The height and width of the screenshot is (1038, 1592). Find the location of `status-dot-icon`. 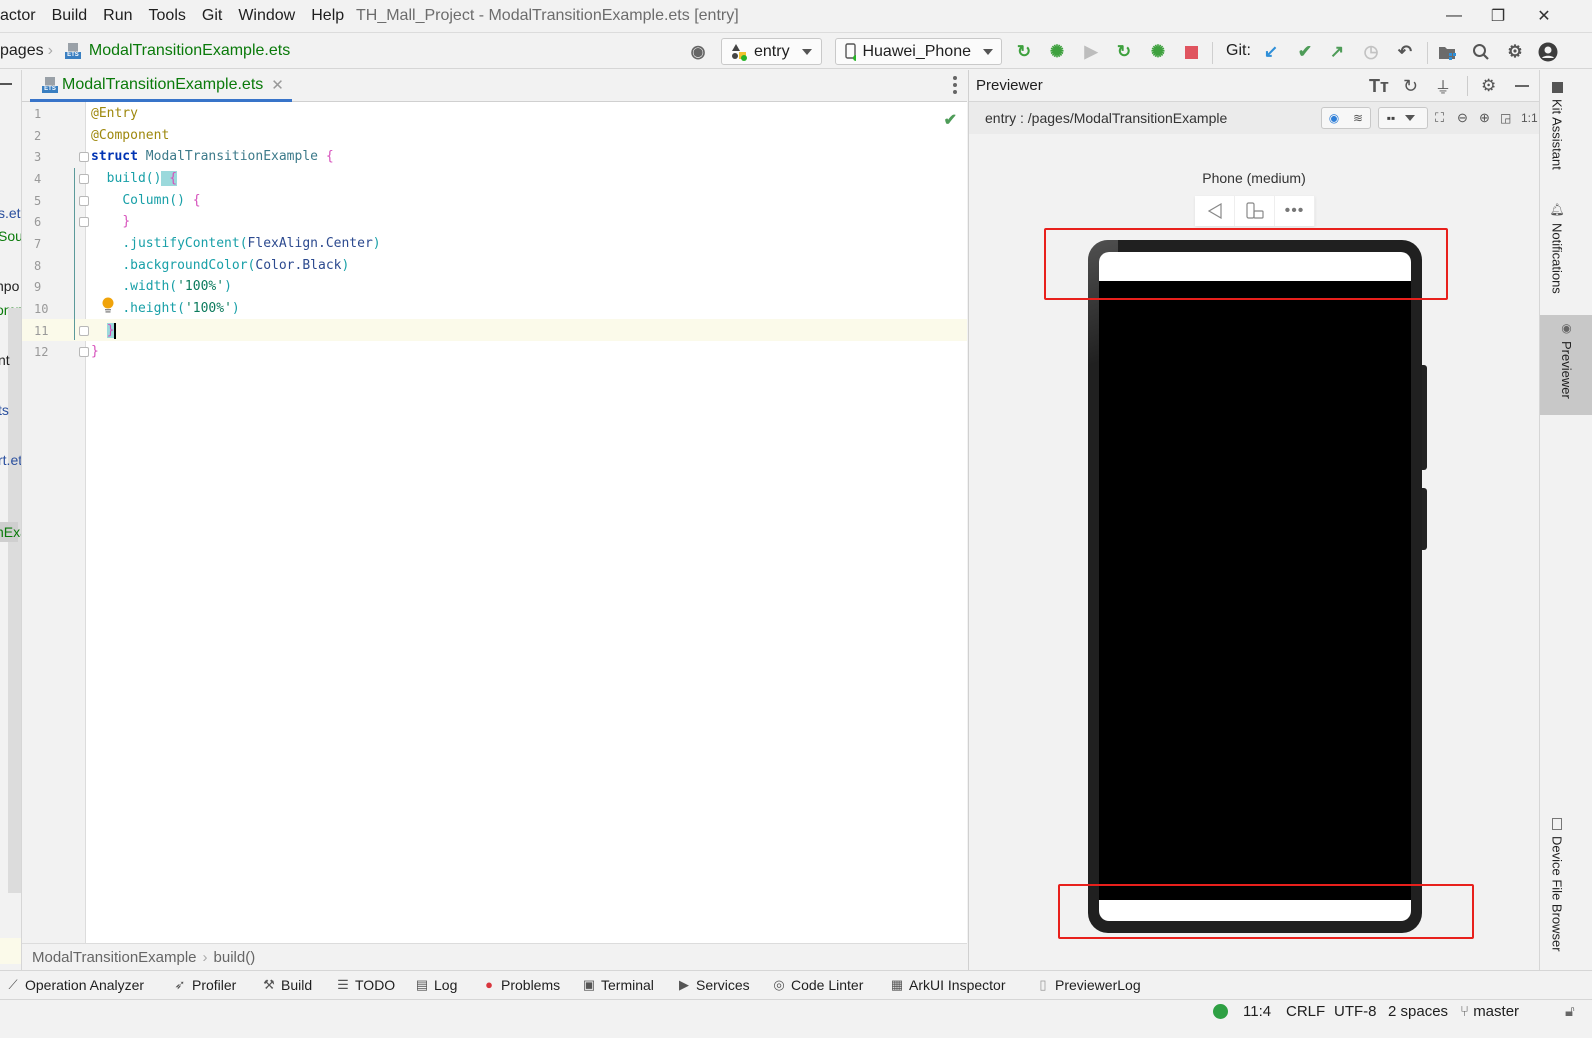

status-dot-icon is located at coordinates (1220, 1011).